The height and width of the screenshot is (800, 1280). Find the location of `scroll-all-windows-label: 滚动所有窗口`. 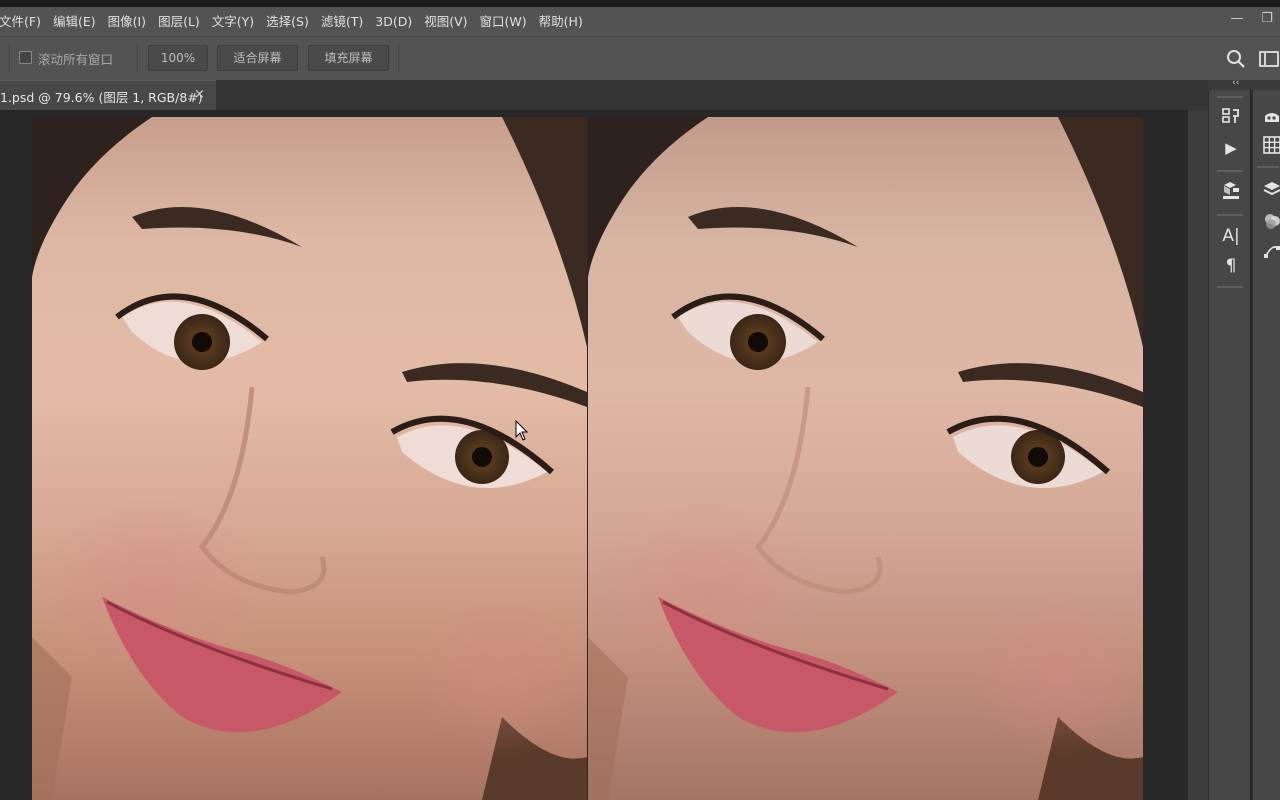

scroll-all-windows-label: 滚动所有窗口 is located at coordinates (76, 59).